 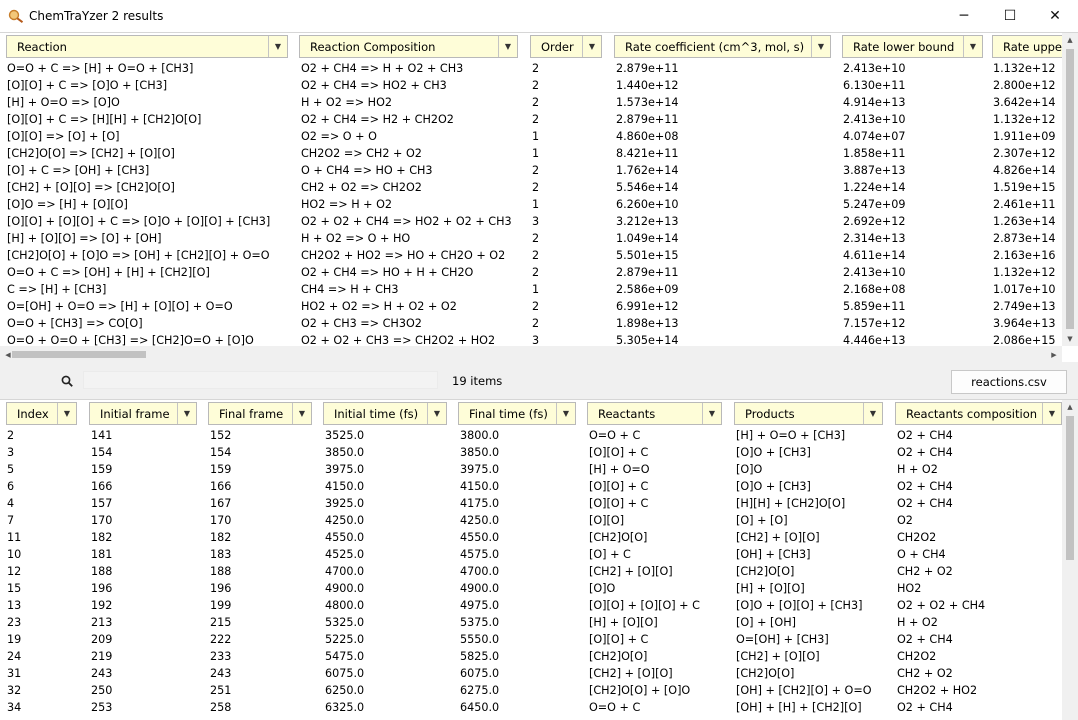 I want to click on table-cell: 4525.0, so click(x=345, y=554).